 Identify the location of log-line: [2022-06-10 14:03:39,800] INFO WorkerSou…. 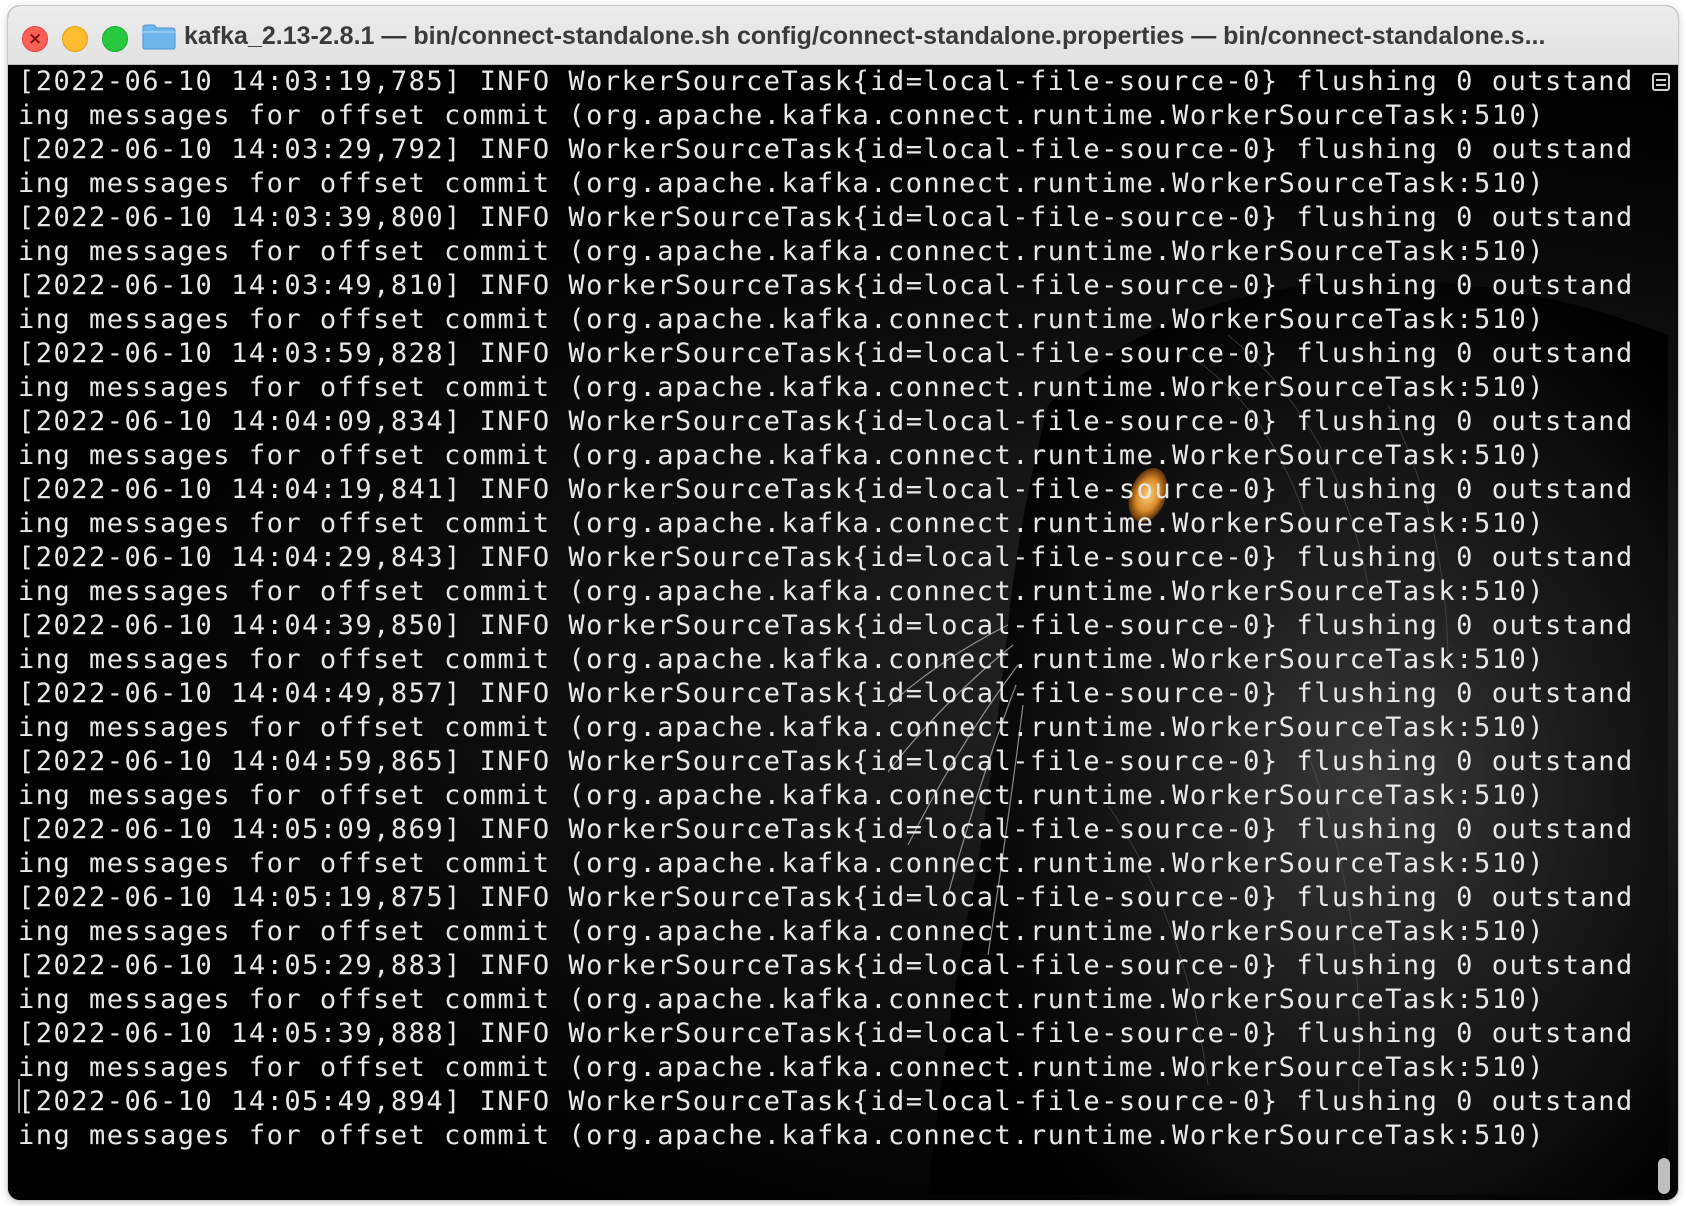
(826, 234).